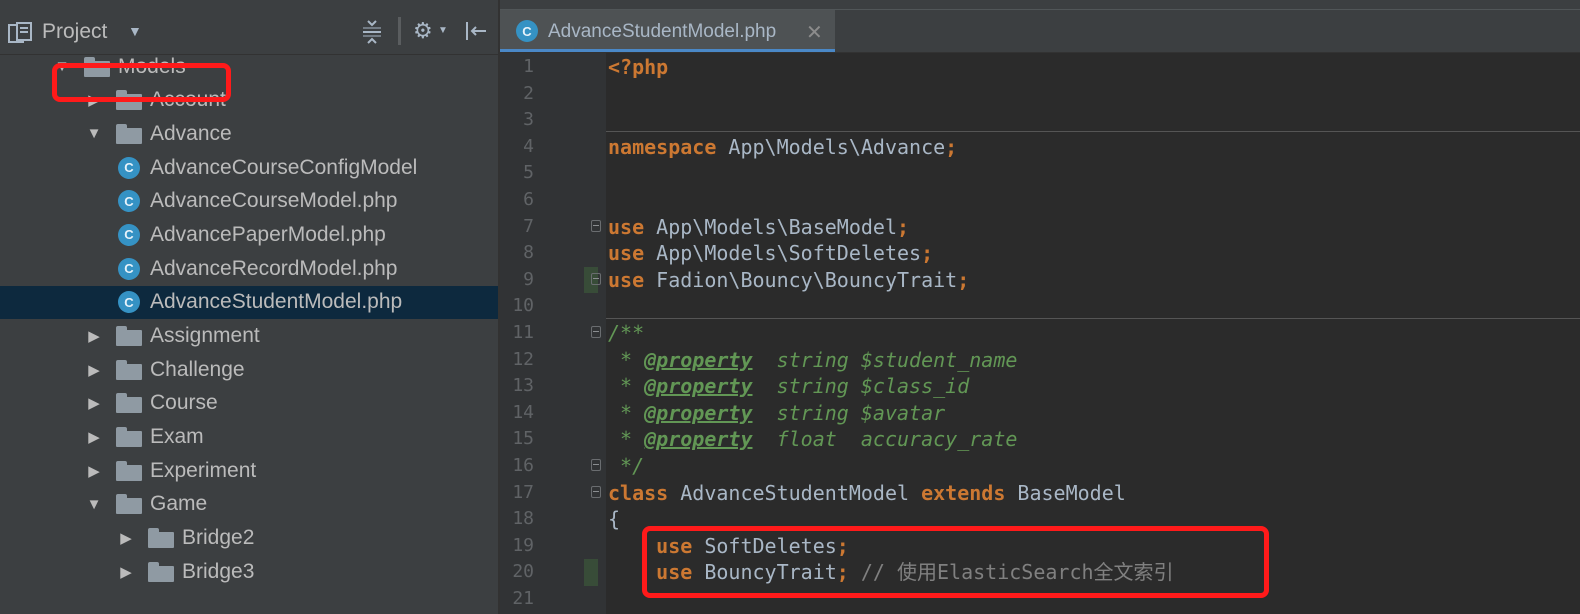 Image resolution: width=1580 pixels, height=614 pixels. What do you see at coordinates (249, 168) in the screenshot?
I see `tree-file-item: C AdvanceCourseConfigModel` at bounding box center [249, 168].